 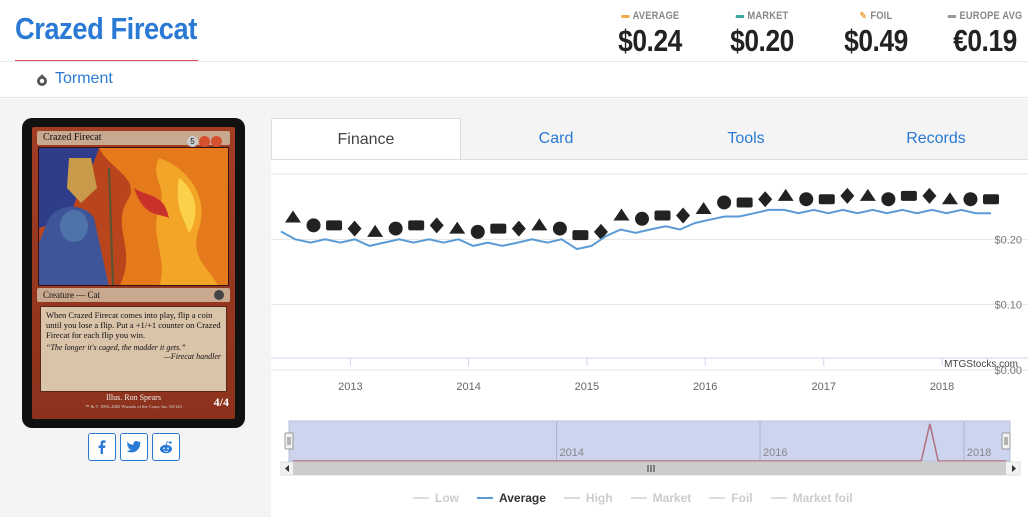 I want to click on facebook-share-button, so click(x=102, y=447).